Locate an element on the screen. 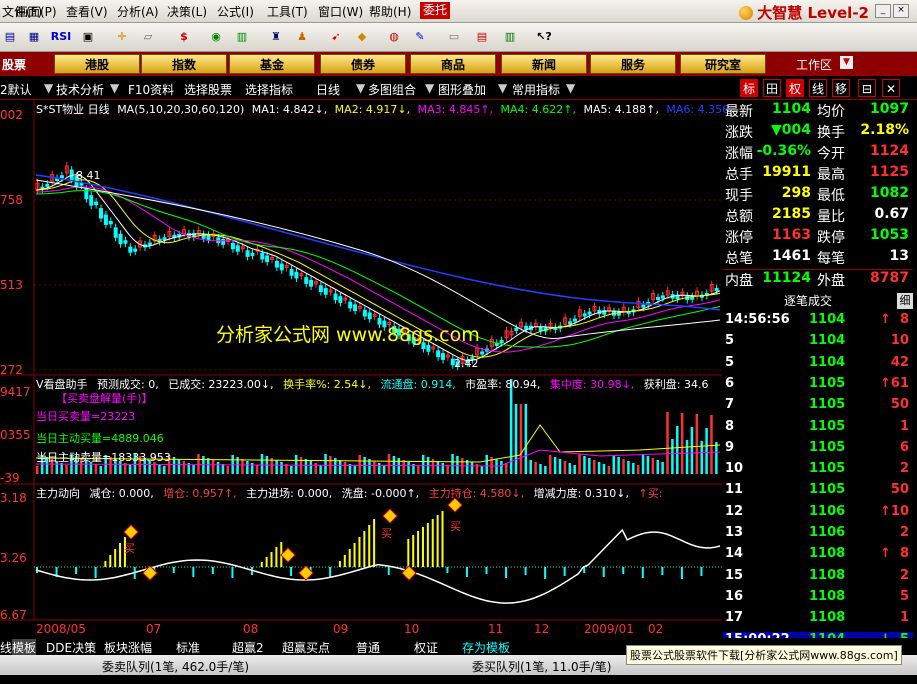 Image resolution: width=917 pixels, height=684 pixels. overlay: 图形叠加 is located at coordinates (462, 89).